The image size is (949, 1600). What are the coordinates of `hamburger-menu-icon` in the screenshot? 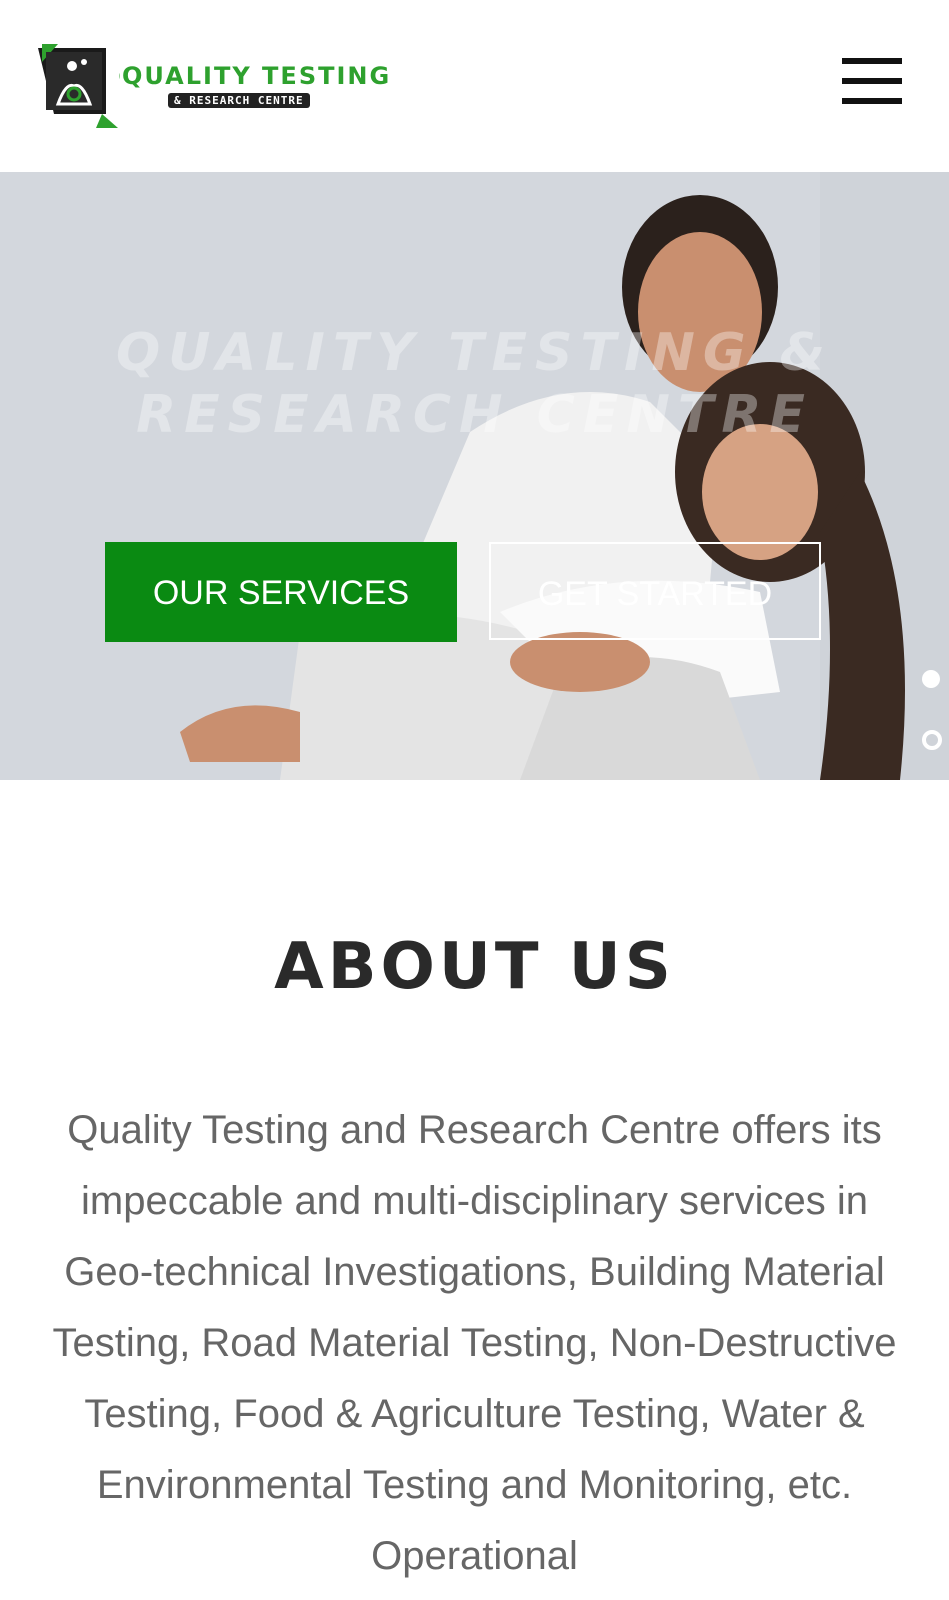 It's located at (872, 82).